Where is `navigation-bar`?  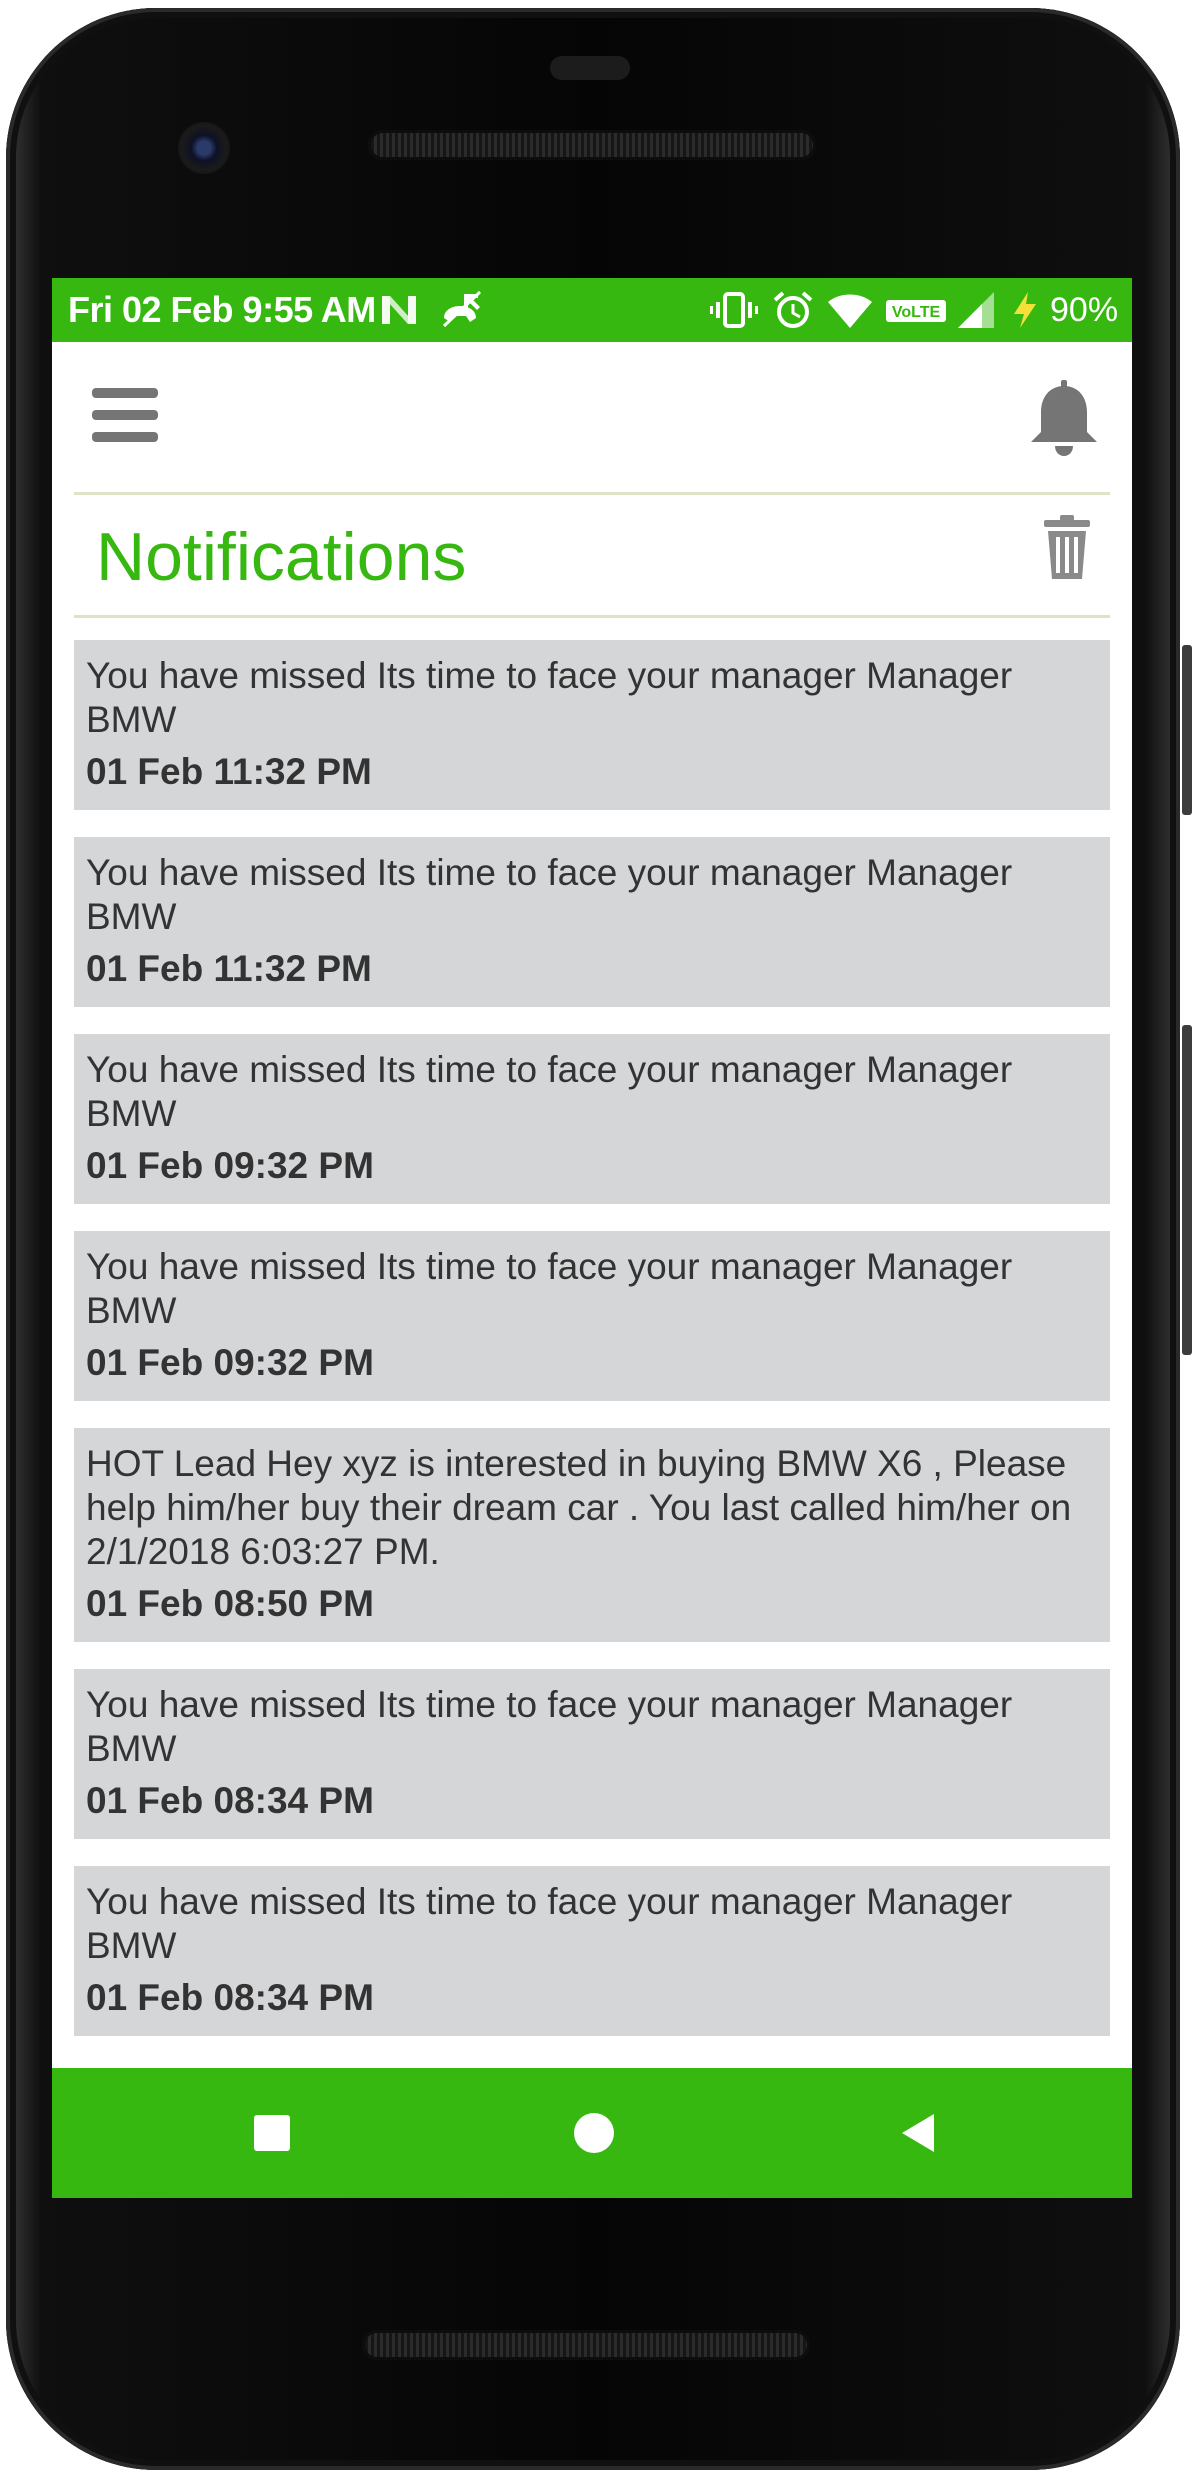 navigation-bar is located at coordinates (592, 2133).